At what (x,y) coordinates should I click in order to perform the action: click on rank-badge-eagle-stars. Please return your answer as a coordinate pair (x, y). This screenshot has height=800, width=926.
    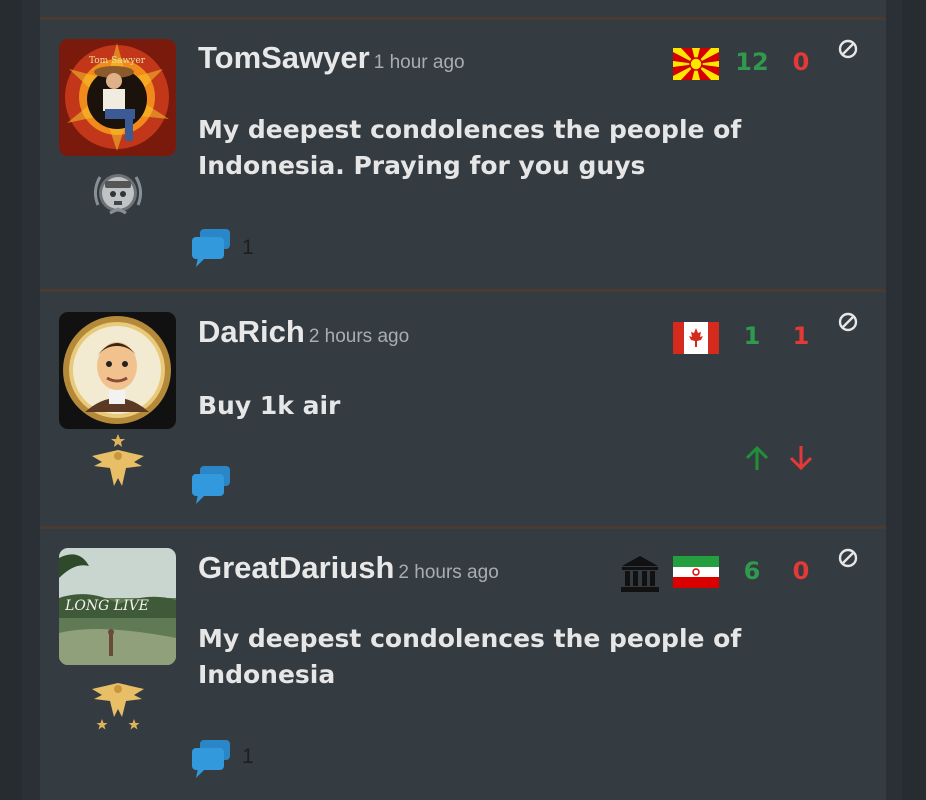
    Looking at the image, I should click on (118, 701).